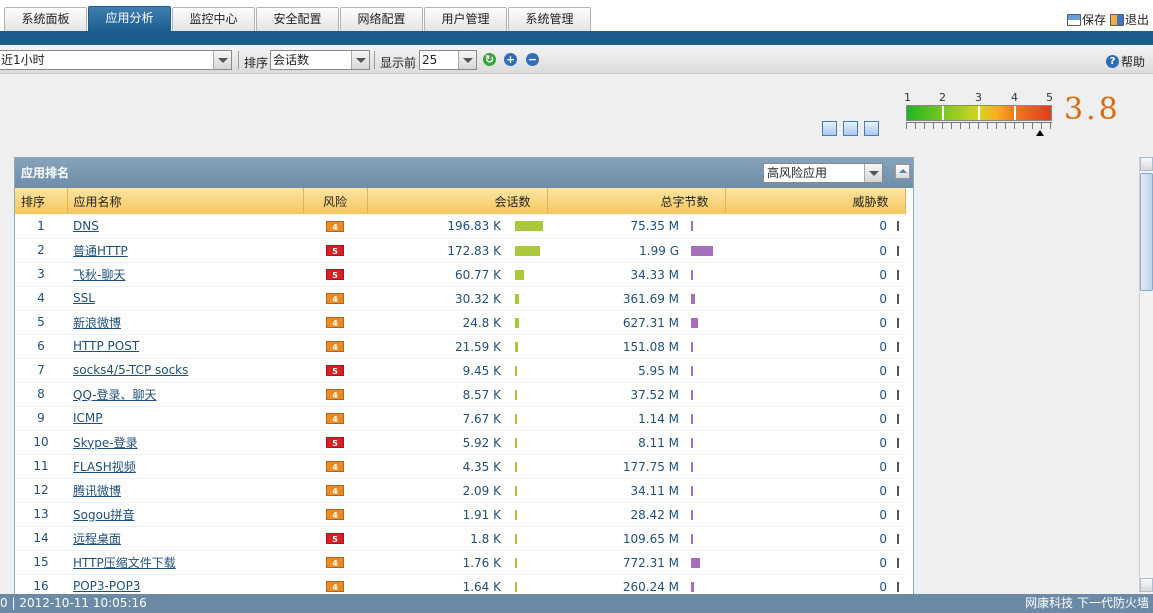 The width and height of the screenshot is (1153, 613). I want to click on sessions-value: 1.64 K, so click(481, 586).